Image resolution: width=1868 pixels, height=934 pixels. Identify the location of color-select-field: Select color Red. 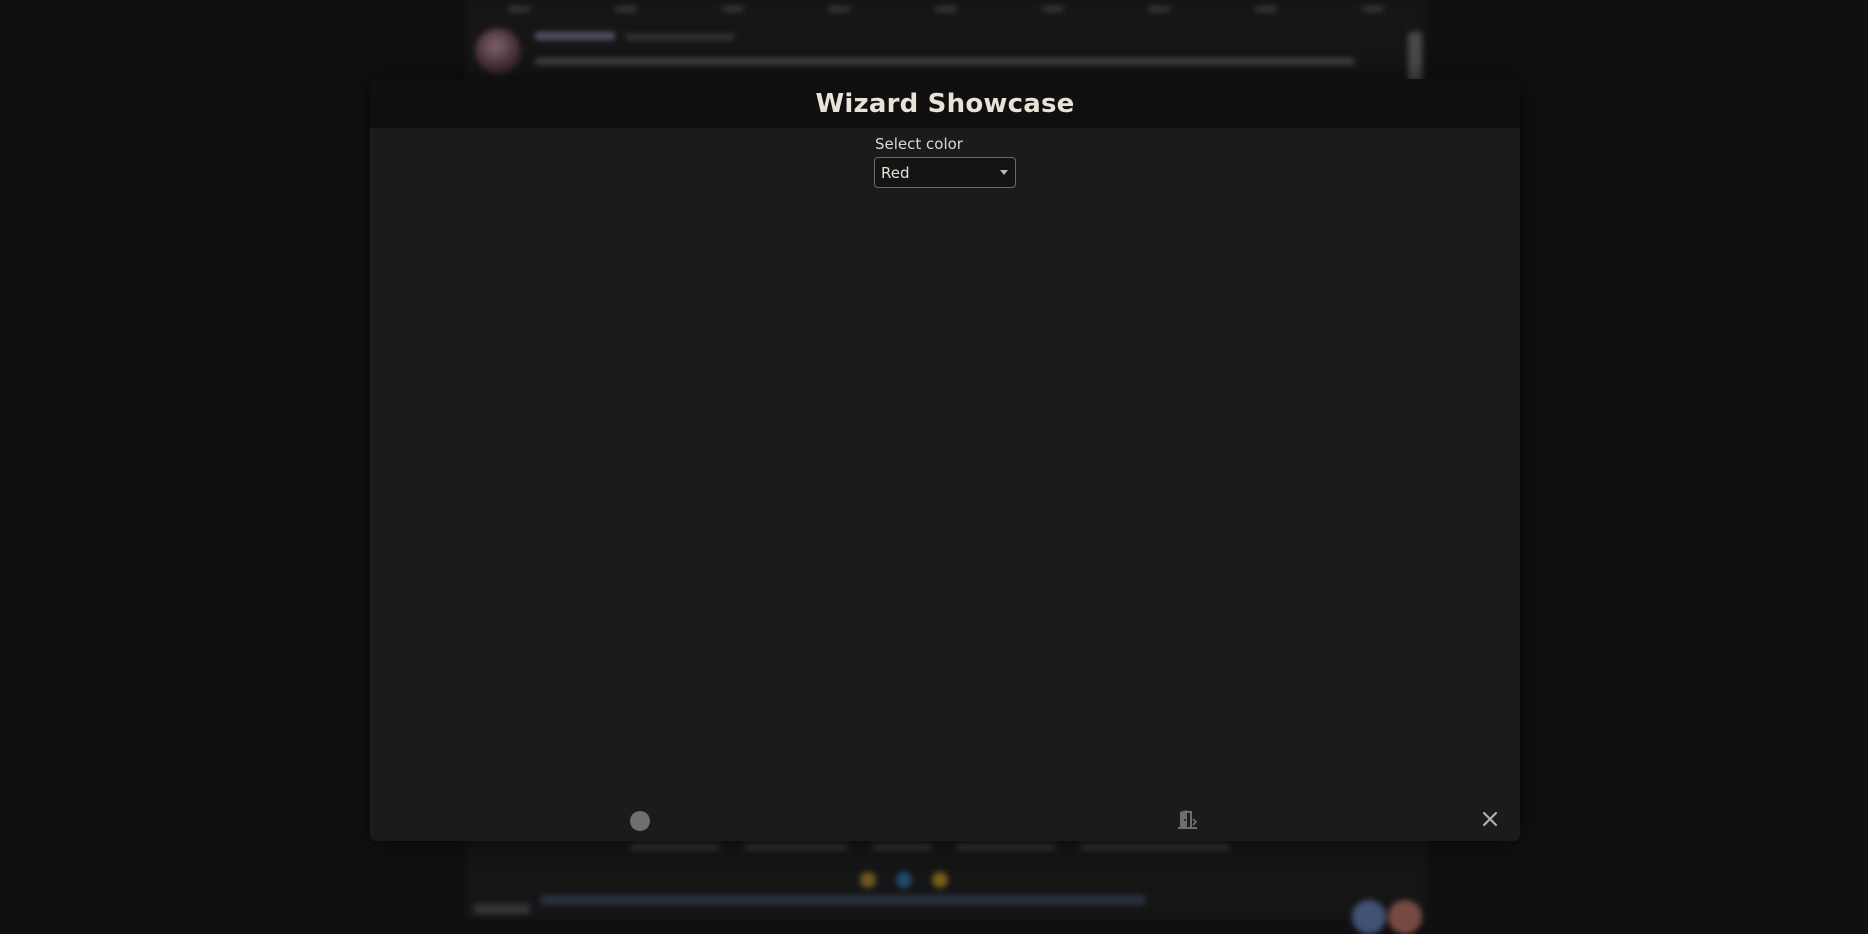
(945, 161).